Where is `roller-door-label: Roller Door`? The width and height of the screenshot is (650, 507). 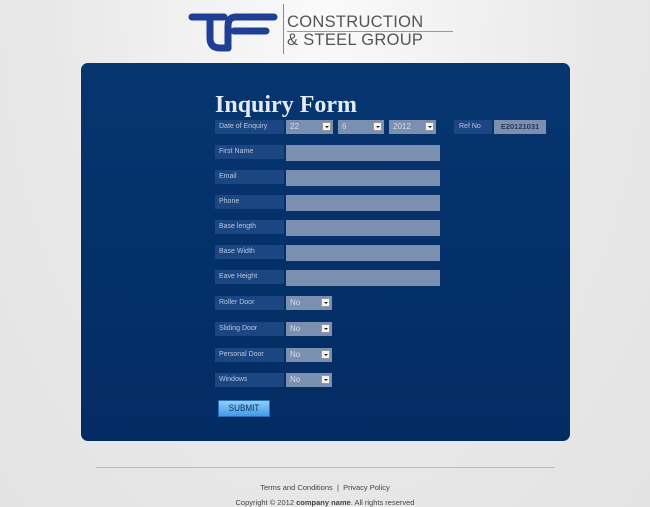
roller-door-label: Roller Door is located at coordinates (249, 303).